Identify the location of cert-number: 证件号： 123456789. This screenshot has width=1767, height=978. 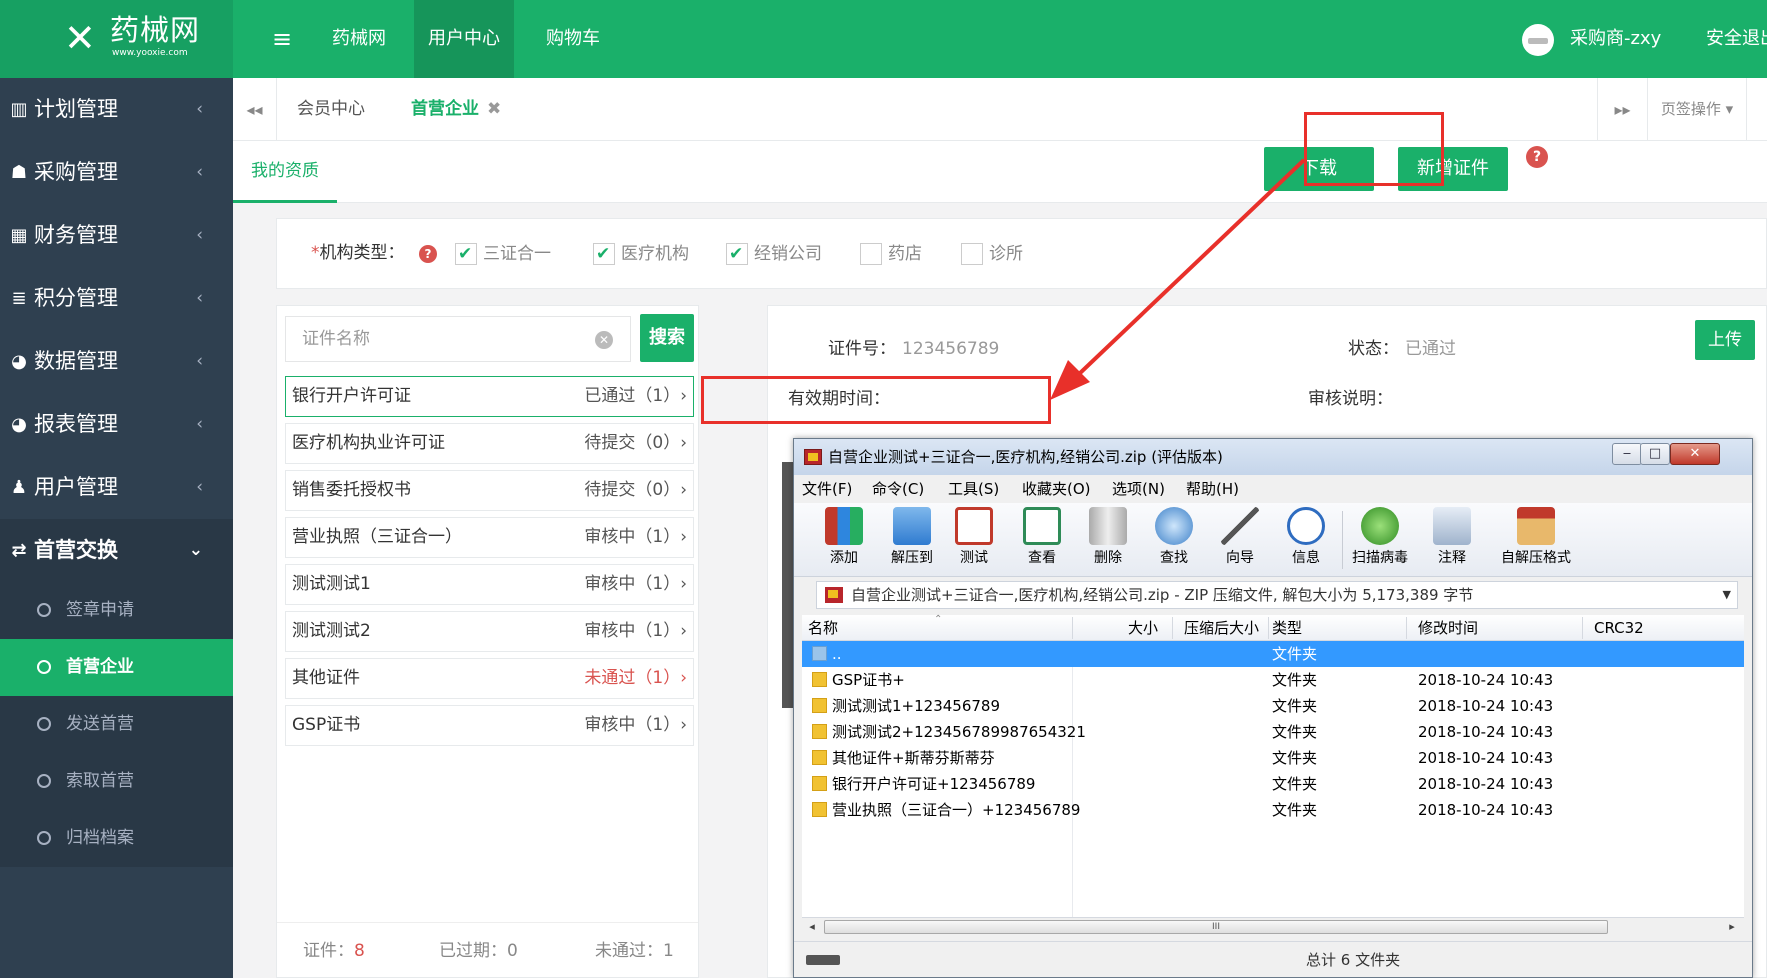
(913, 346).